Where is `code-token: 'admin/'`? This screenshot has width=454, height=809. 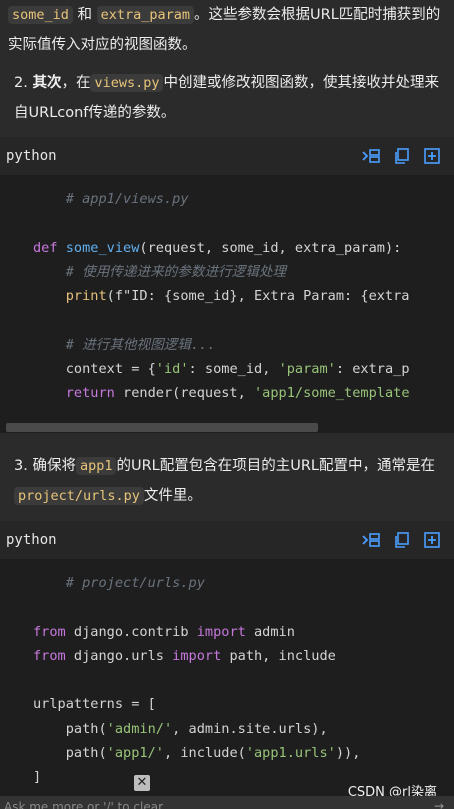
code-token: 'admin/' is located at coordinates (139, 728).